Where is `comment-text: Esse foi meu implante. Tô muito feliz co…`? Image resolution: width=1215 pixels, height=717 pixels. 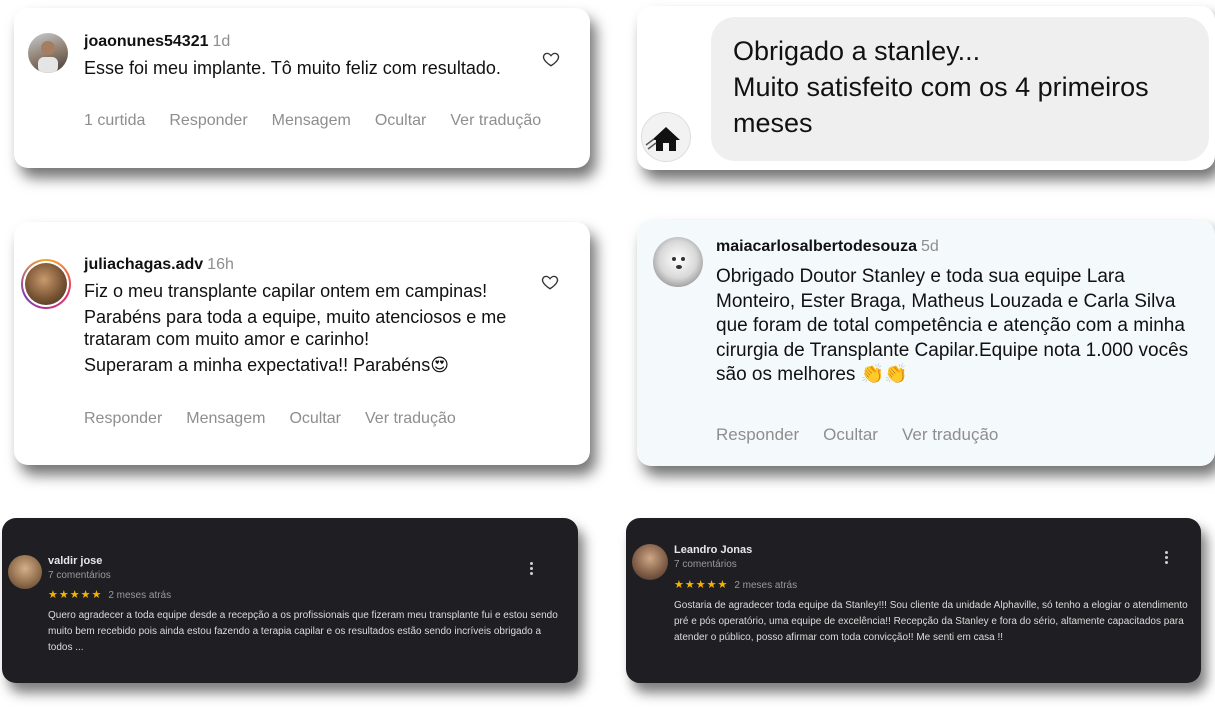 comment-text: Esse foi meu implante. Tô muito feliz co… is located at coordinates (292, 68).